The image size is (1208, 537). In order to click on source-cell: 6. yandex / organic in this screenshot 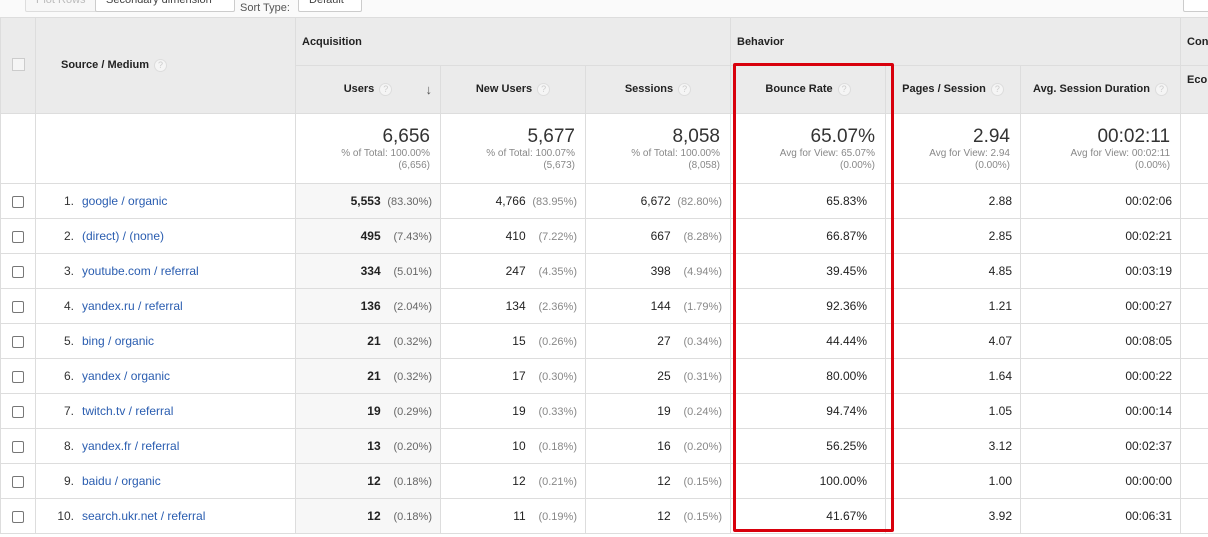, I will do `click(165, 376)`.